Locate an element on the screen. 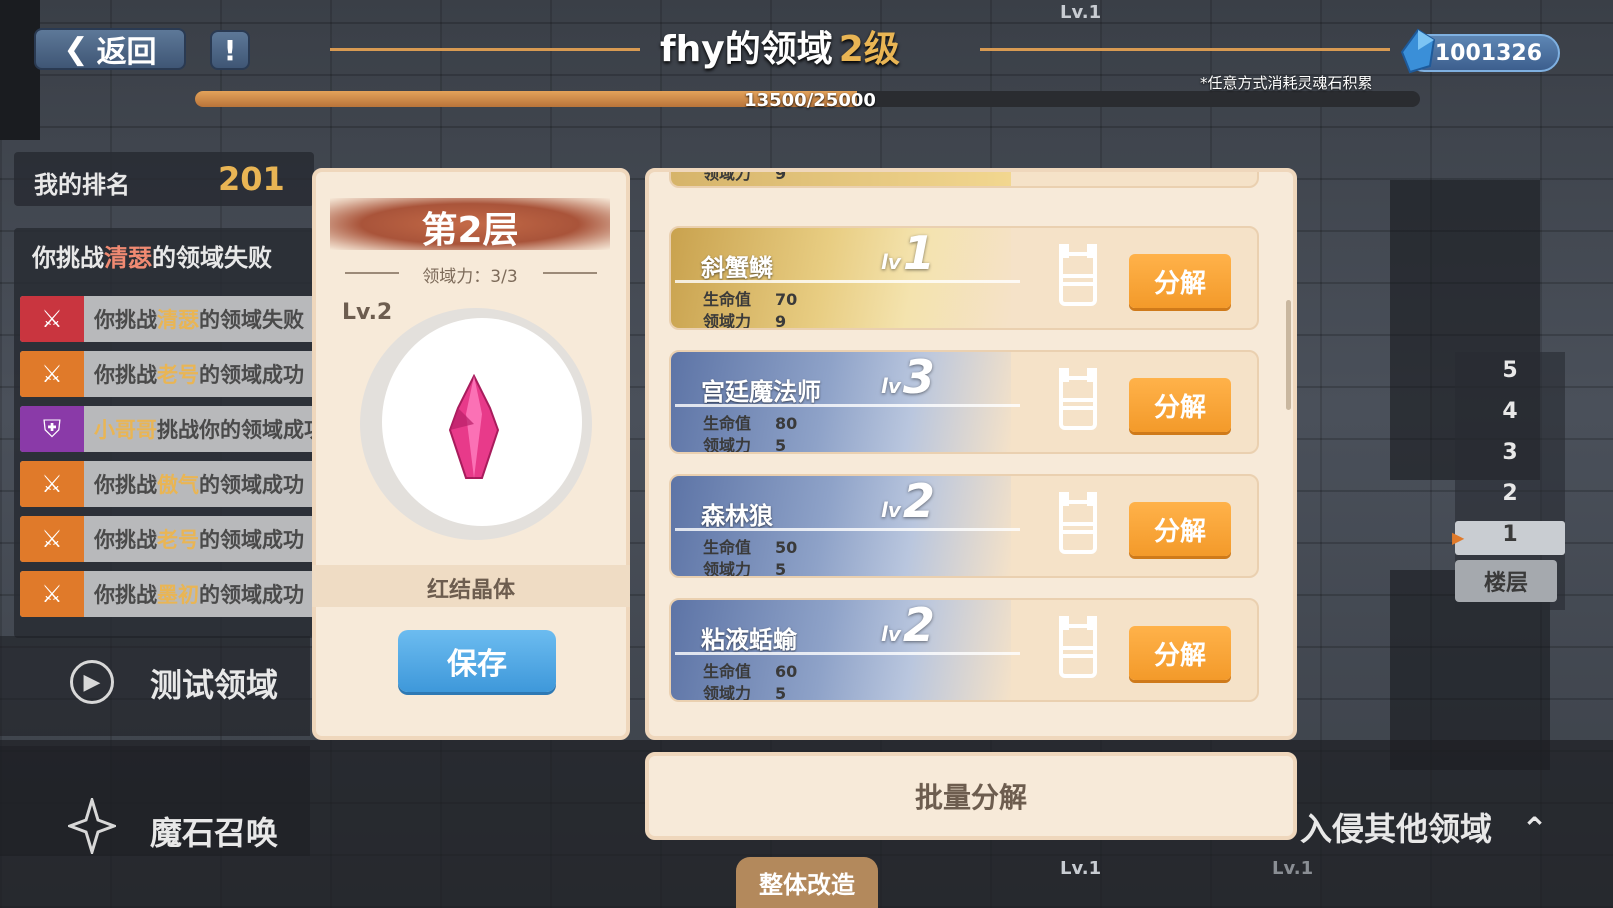  level-value: 2 is located at coordinates (918, 625).